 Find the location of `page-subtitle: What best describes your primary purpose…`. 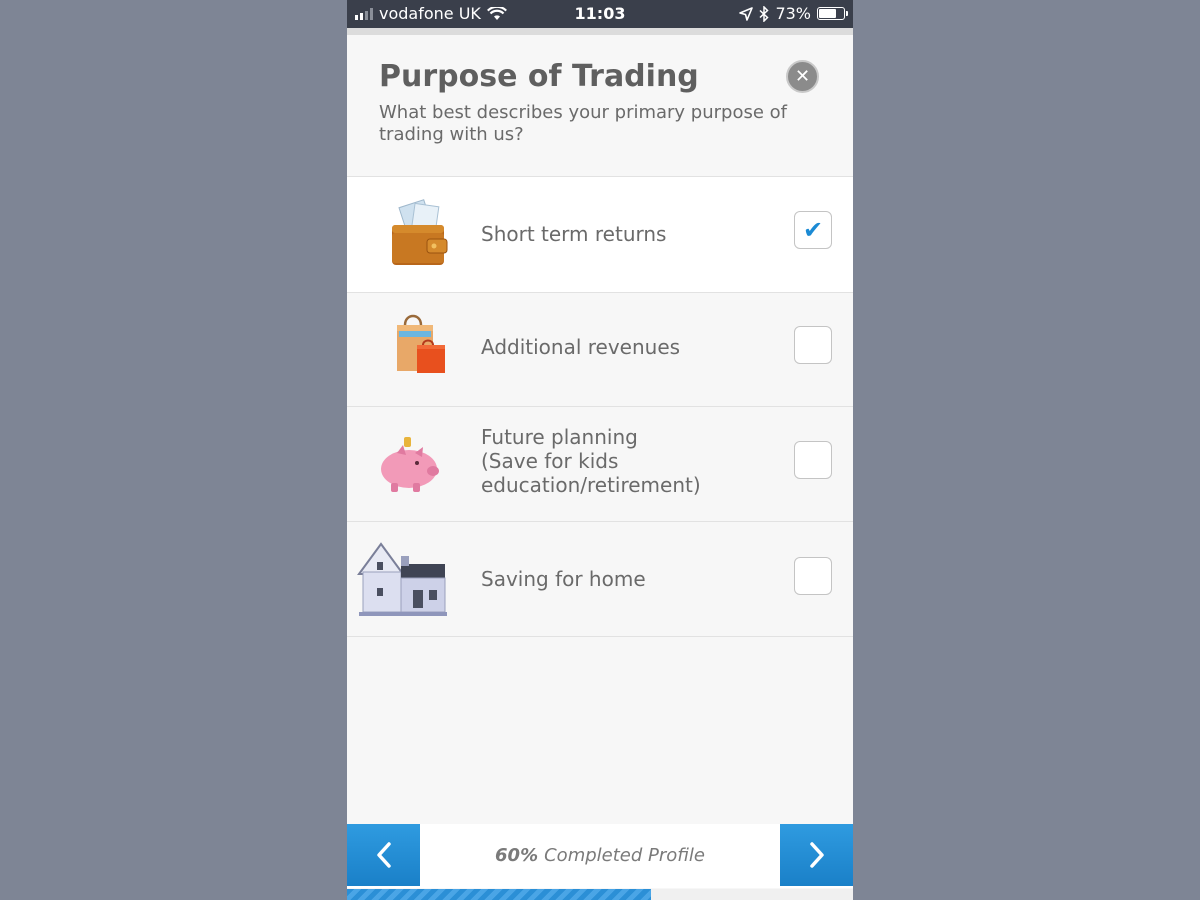

page-subtitle: What best describes your primary purpose… is located at coordinates (583, 123).